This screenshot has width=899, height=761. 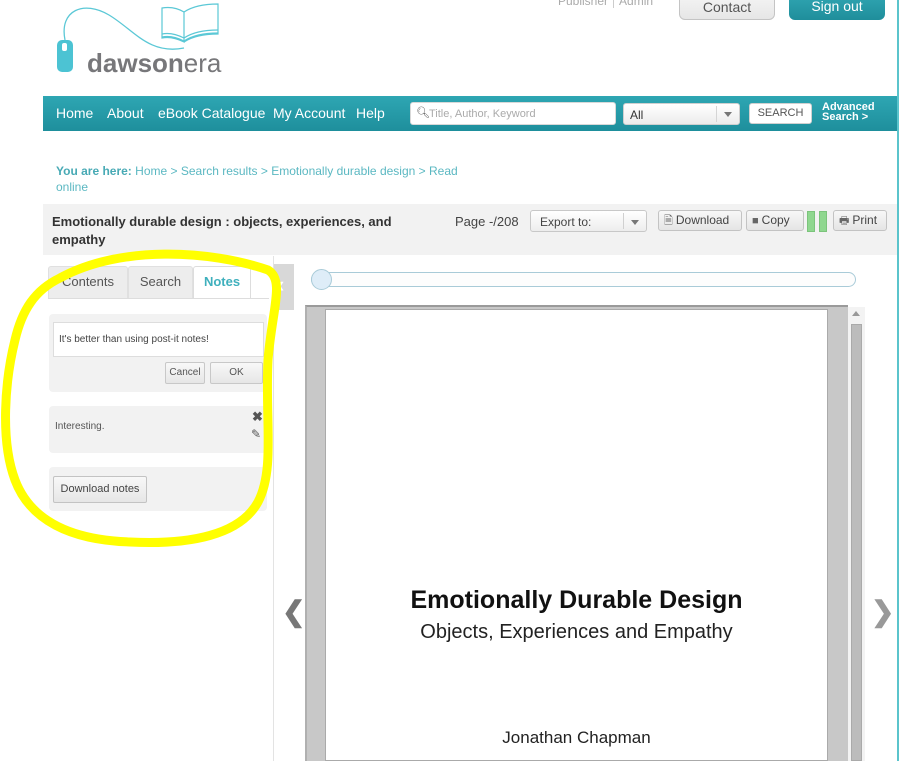 I want to click on breadcrumb-label: You are here:, so click(x=94, y=171).